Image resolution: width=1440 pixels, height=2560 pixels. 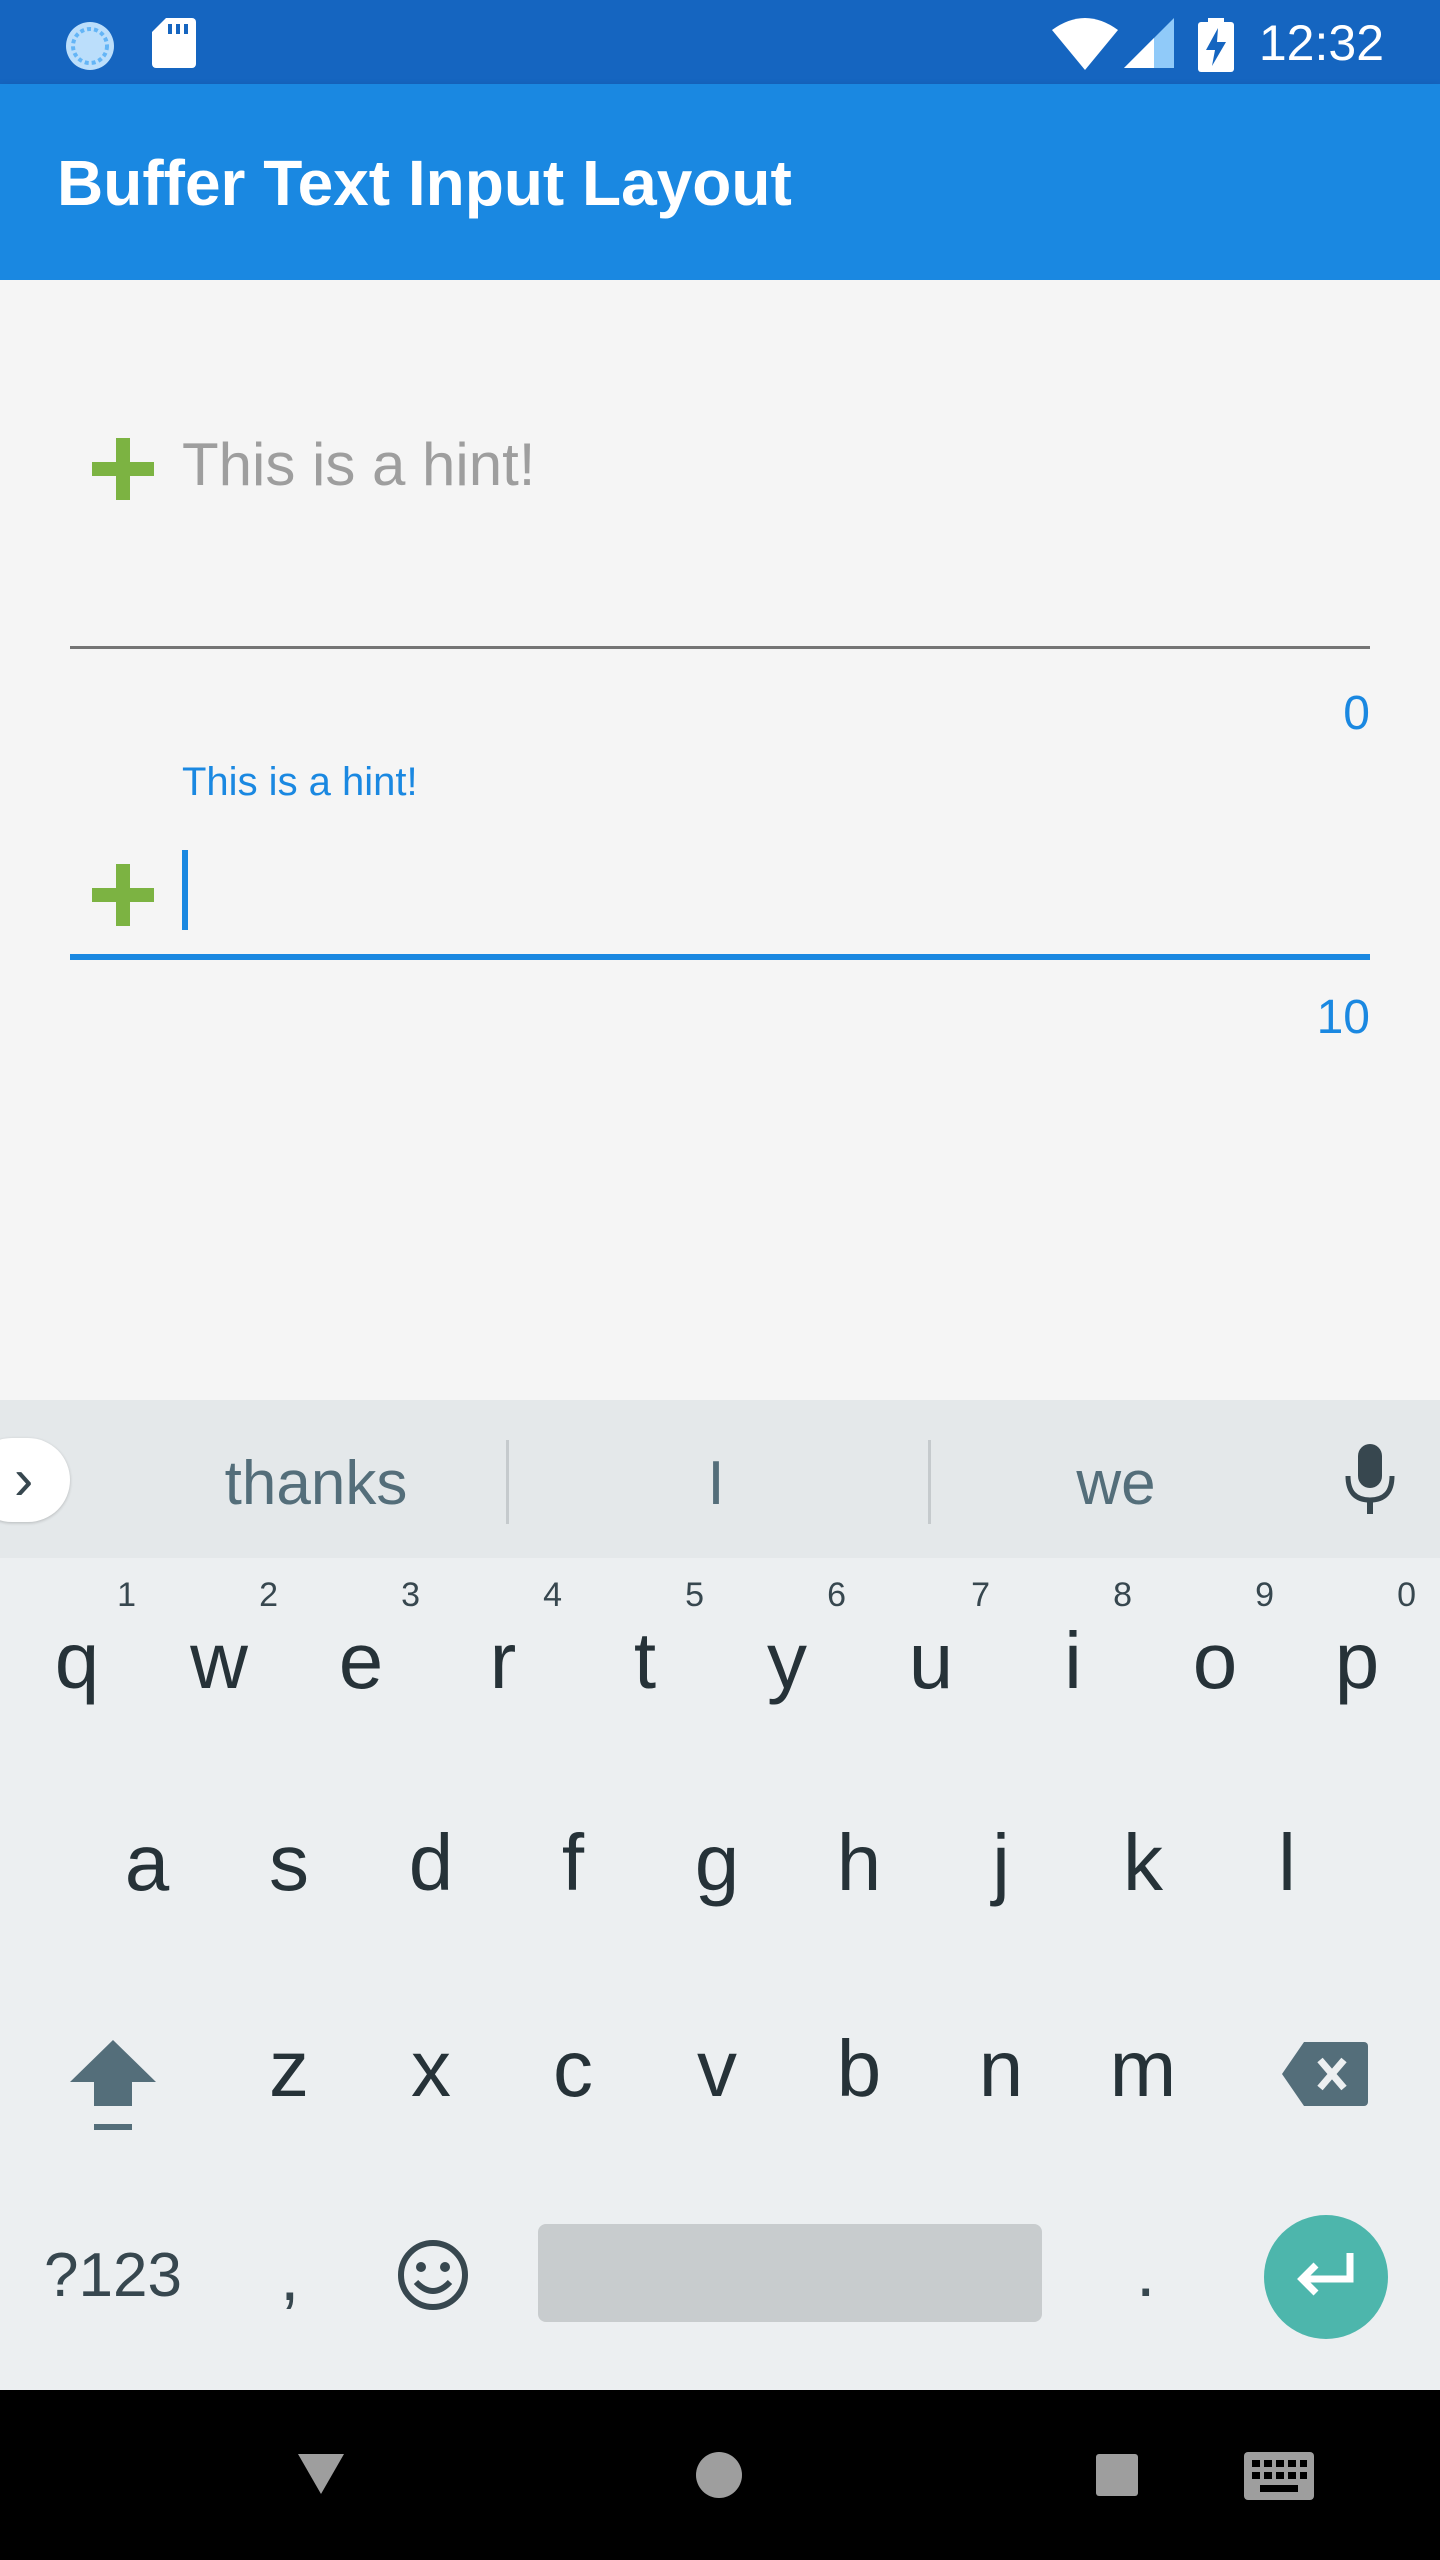 What do you see at coordinates (1287, 1863) in the screenshot?
I see `key-l: l` at bounding box center [1287, 1863].